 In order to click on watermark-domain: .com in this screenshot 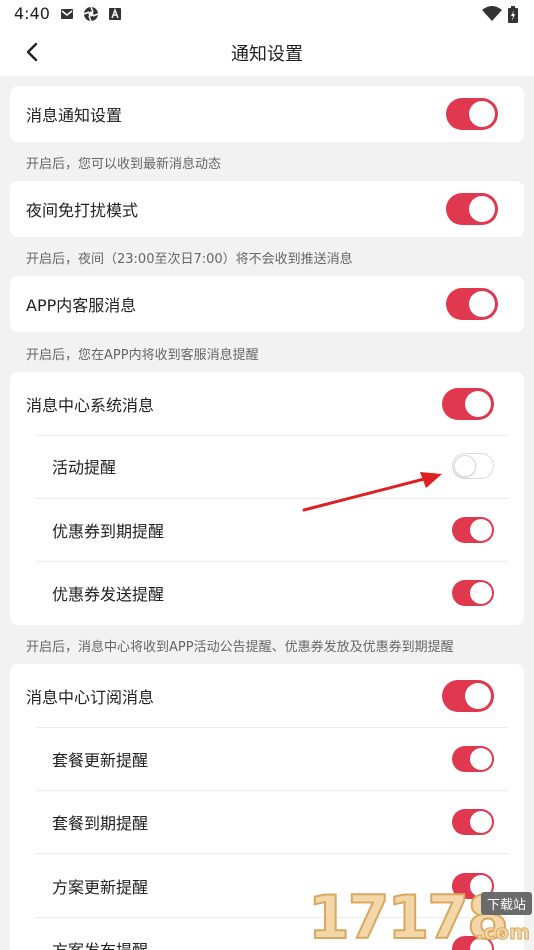, I will do `click(502, 932)`.